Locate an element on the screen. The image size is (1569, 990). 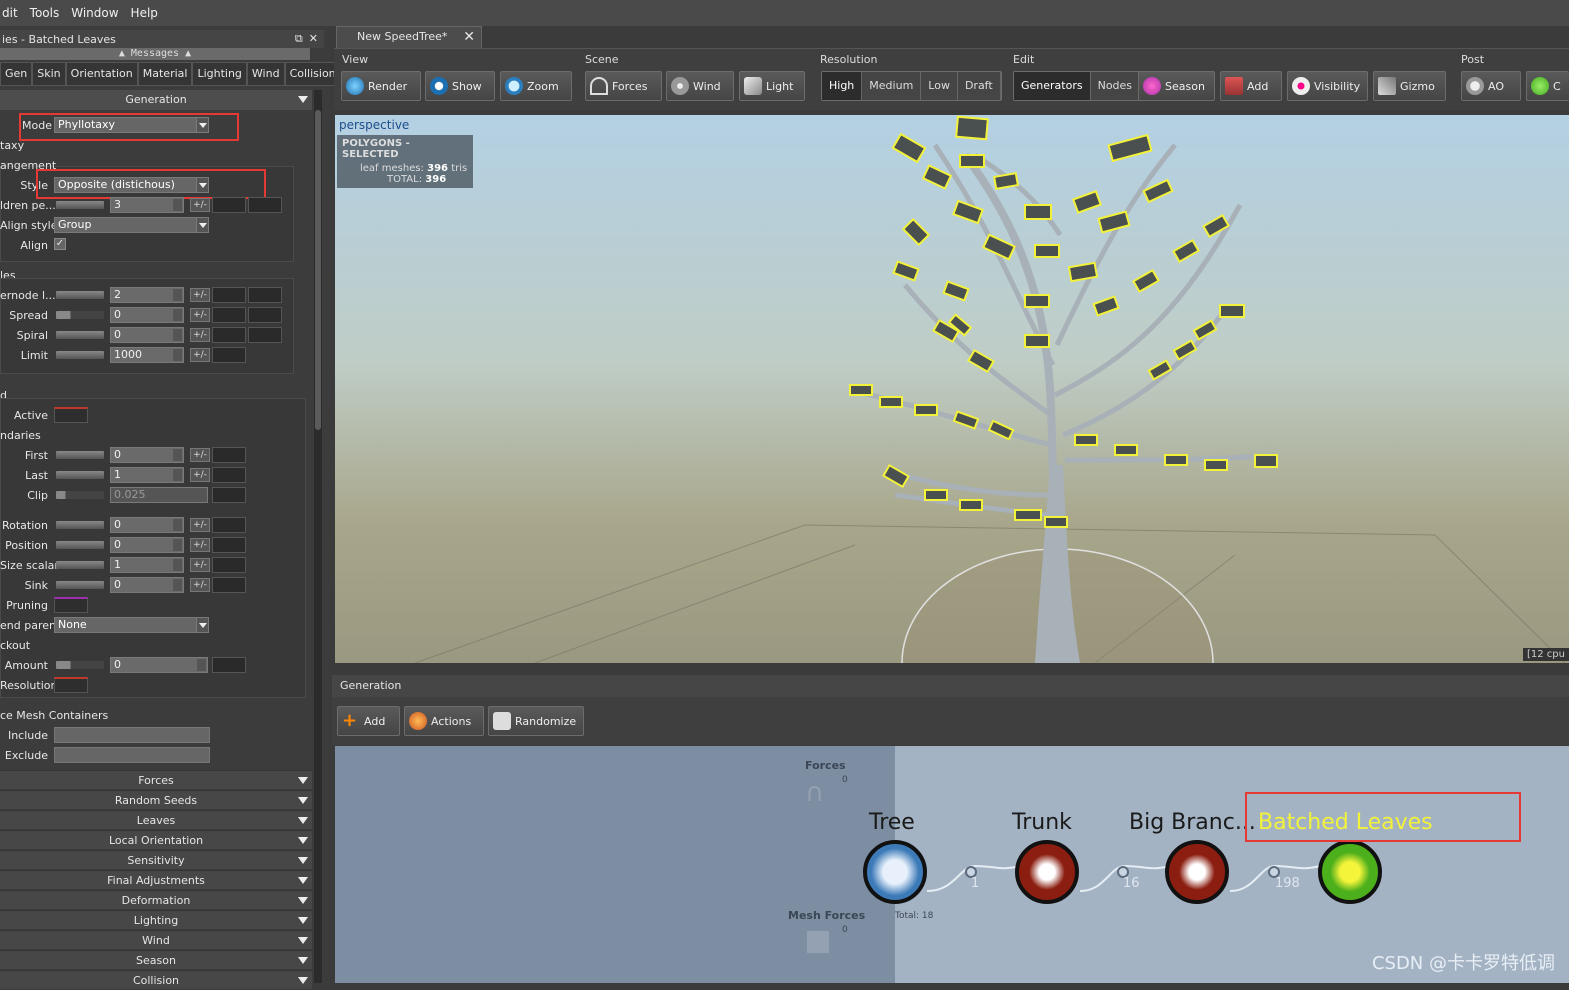
rotation-spin: 0 is located at coordinates (147, 525).